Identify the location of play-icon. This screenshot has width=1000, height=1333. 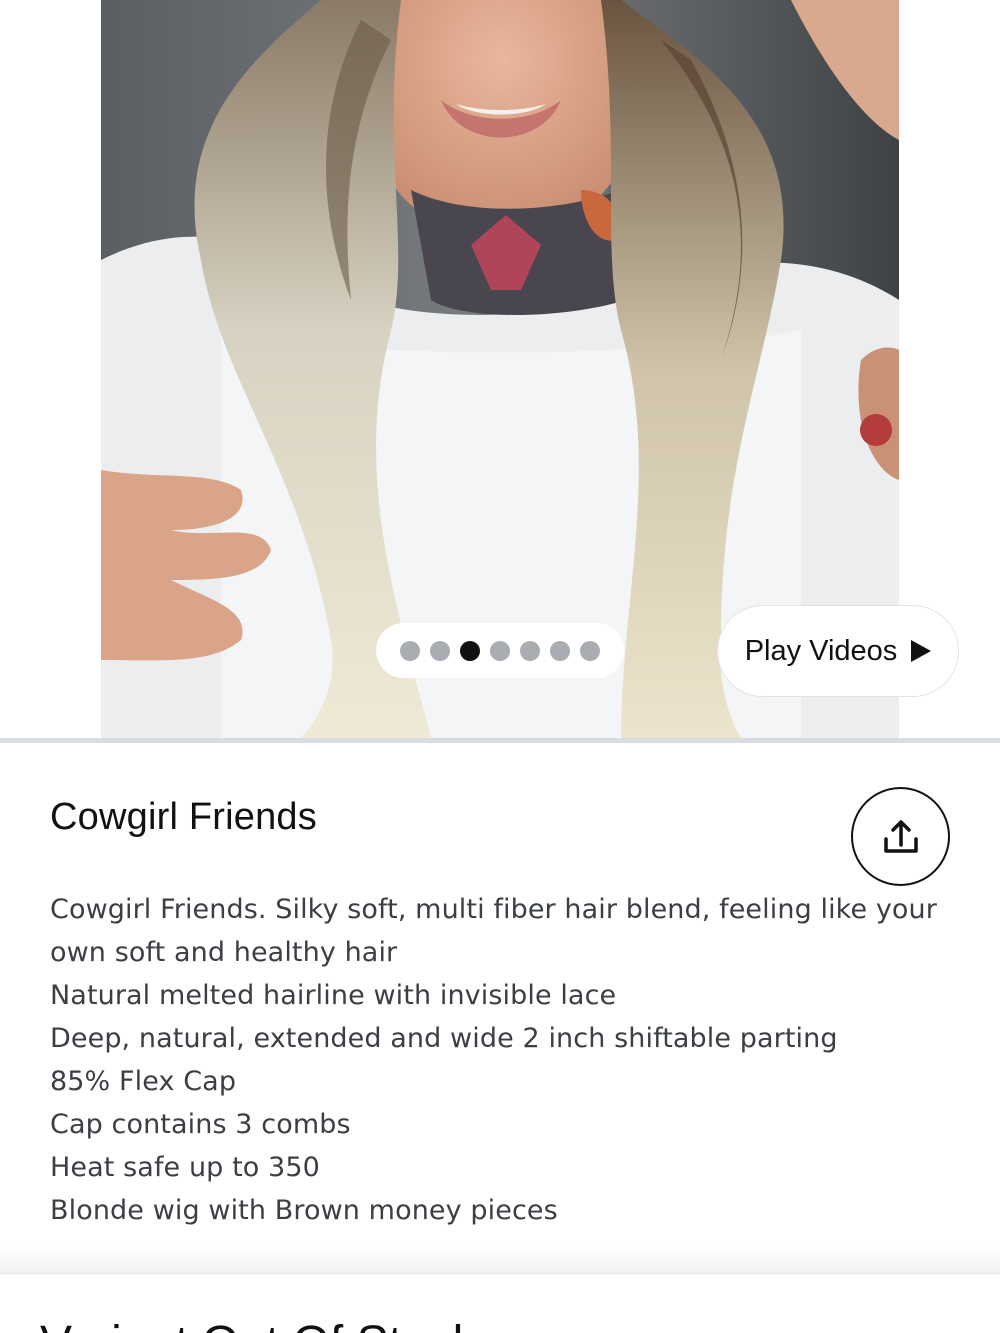
(921, 651).